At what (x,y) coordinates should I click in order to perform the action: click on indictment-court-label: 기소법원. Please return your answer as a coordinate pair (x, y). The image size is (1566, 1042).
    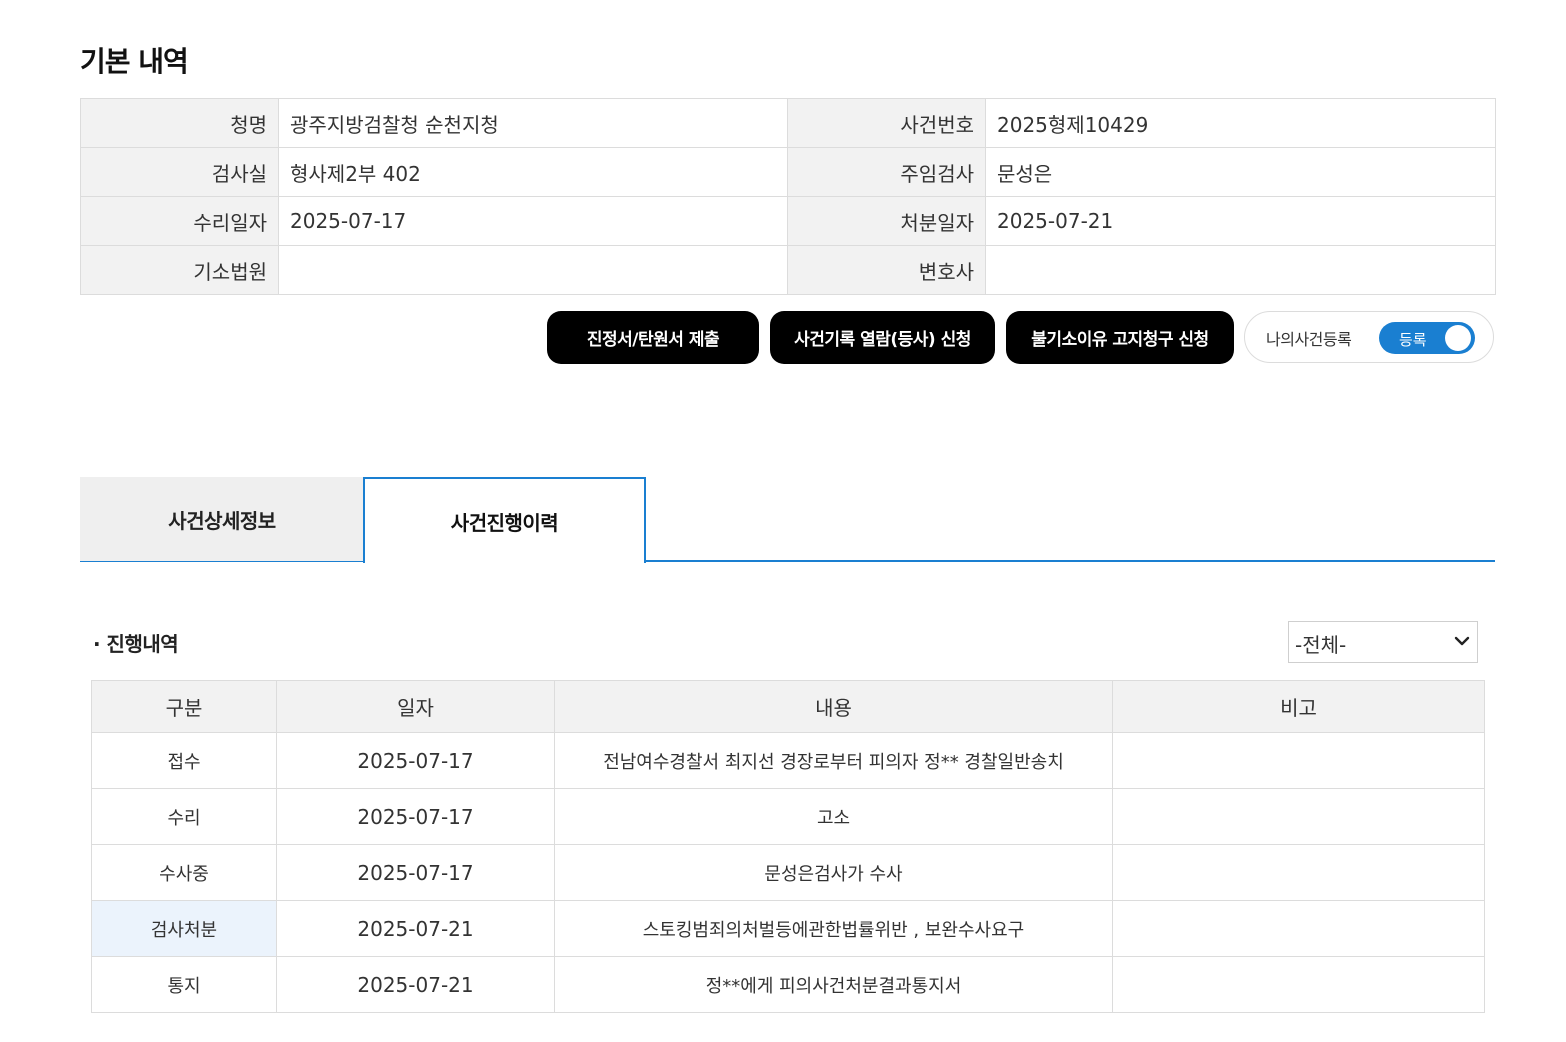
    Looking at the image, I should click on (179, 270).